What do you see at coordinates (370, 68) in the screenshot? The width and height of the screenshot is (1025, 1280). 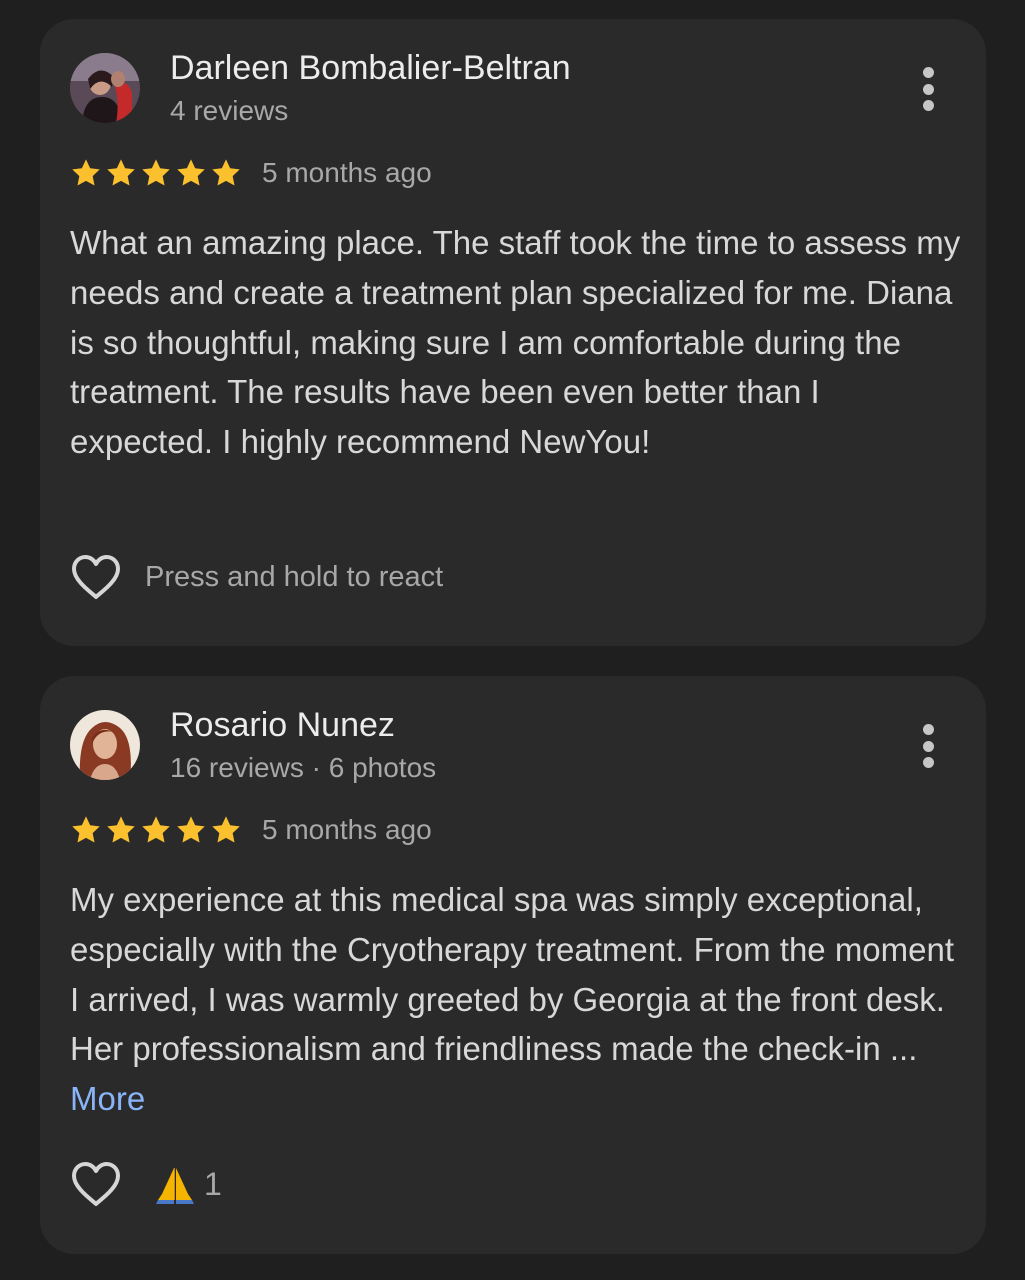 I see `reviewer-name: Darleen Bombalier-Beltran` at bounding box center [370, 68].